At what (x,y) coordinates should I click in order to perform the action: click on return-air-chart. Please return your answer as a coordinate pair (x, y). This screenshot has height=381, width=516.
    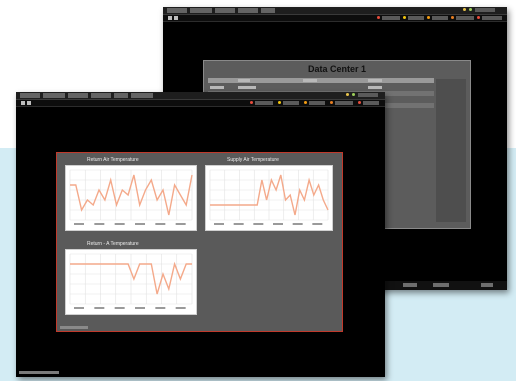
    Looking at the image, I should click on (131, 198).